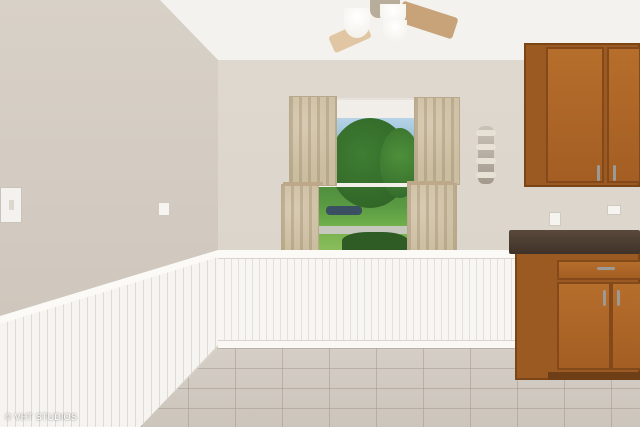  What do you see at coordinates (486, 155) in the screenshot?
I see `wall-sconce-icon` at bounding box center [486, 155].